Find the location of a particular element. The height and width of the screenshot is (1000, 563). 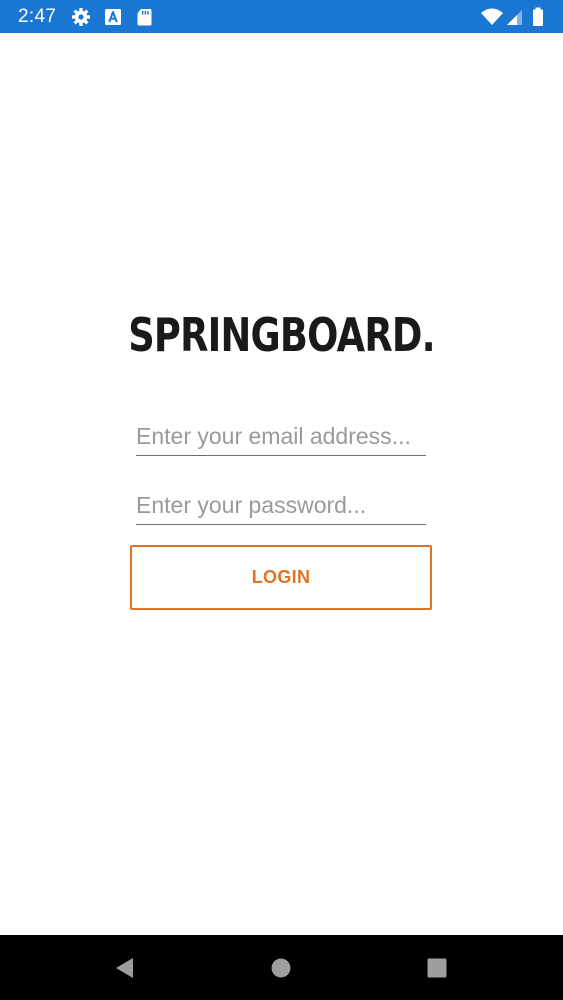

status-time: 2:47 is located at coordinates (37, 16).